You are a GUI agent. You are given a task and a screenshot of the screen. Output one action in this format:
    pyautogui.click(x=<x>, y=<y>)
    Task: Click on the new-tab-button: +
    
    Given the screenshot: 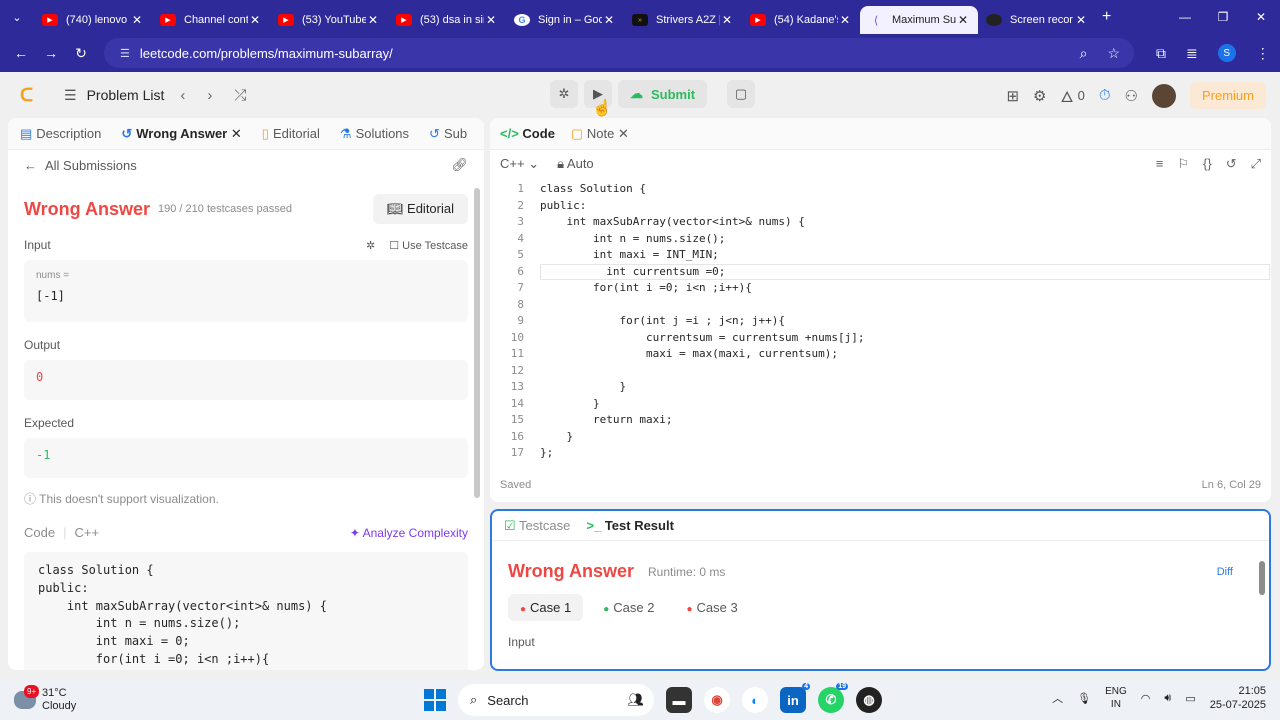 What is the action you would take?
    pyautogui.click(x=1106, y=17)
    